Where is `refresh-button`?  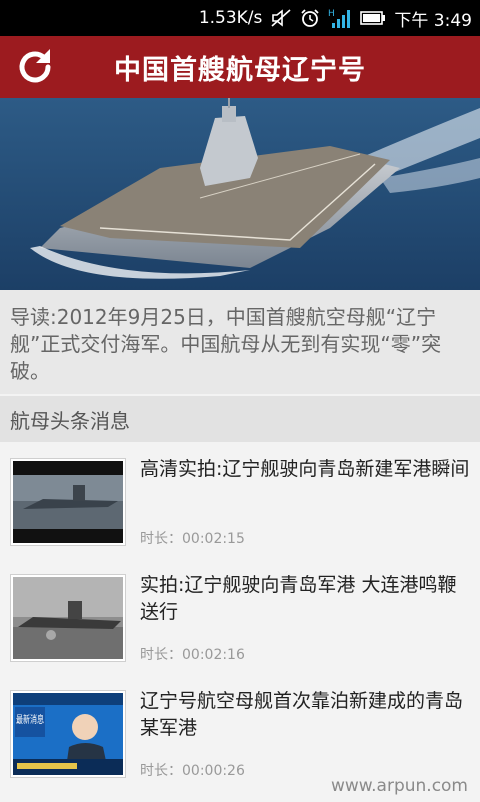 refresh-button is located at coordinates (35, 67).